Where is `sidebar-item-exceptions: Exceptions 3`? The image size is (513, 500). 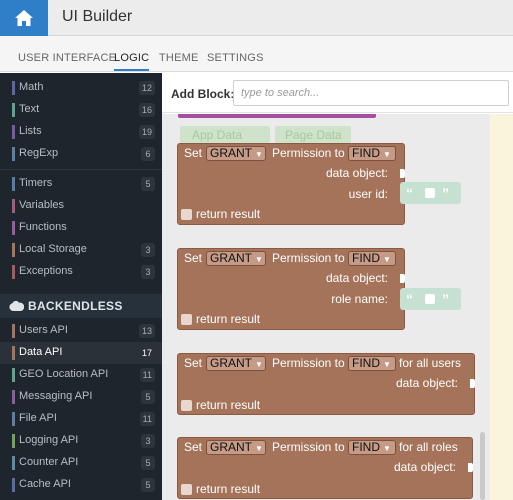
sidebar-item-exceptions: Exceptions 3 is located at coordinates (81, 272).